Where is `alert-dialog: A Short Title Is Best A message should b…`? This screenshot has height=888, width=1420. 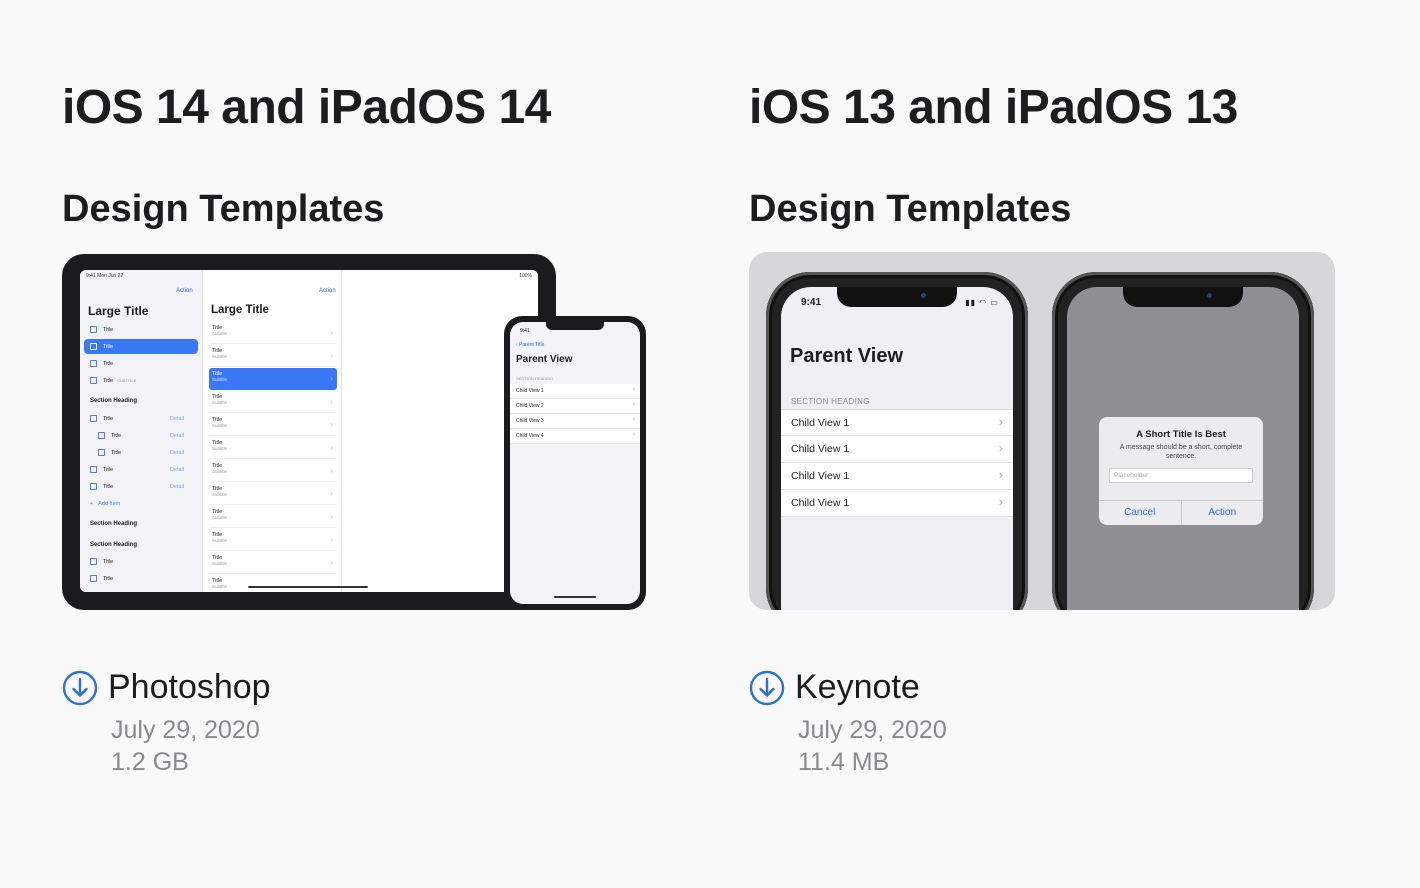
alert-dialog: A Short Title Is Best A message should b… is located at coordinates (1181, 471).